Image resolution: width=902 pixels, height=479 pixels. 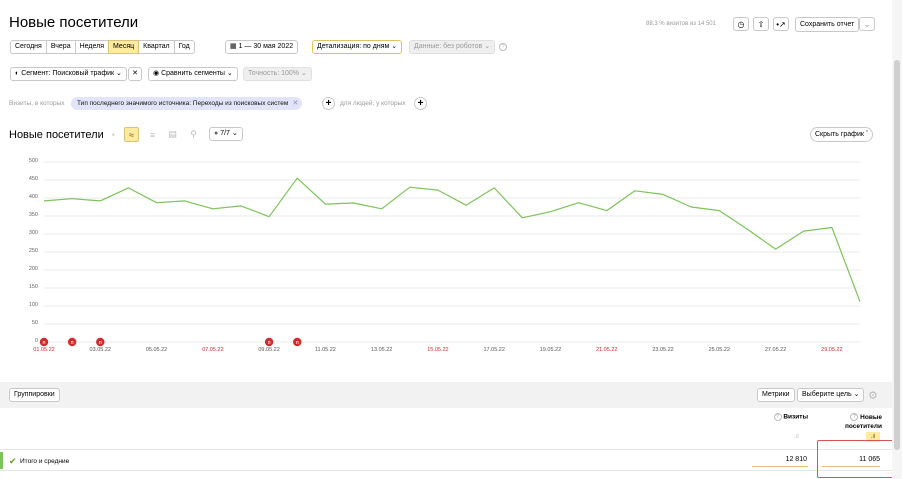 I want to click on x-tick-label: 25.05.22, so click(x=719, y=350).